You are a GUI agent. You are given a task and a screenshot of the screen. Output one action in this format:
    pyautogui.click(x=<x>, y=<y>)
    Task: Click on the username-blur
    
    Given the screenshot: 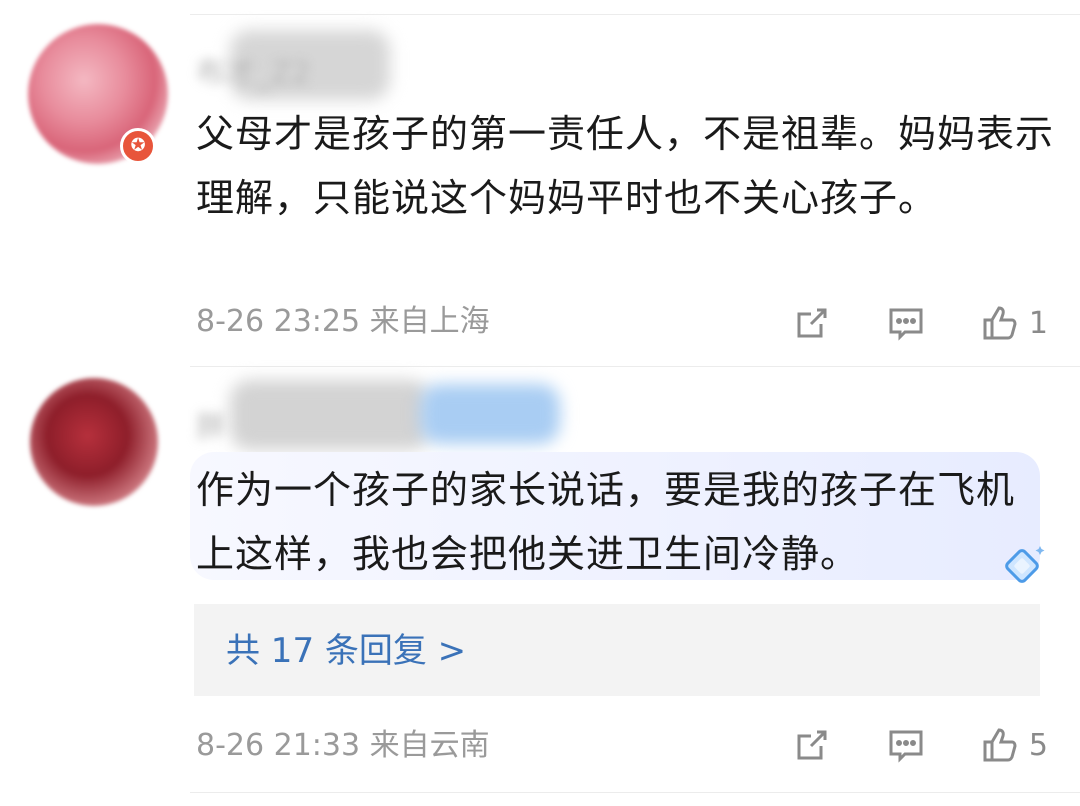 What is the action you would take?
    pyautogui.click(x=330, y=415)
    